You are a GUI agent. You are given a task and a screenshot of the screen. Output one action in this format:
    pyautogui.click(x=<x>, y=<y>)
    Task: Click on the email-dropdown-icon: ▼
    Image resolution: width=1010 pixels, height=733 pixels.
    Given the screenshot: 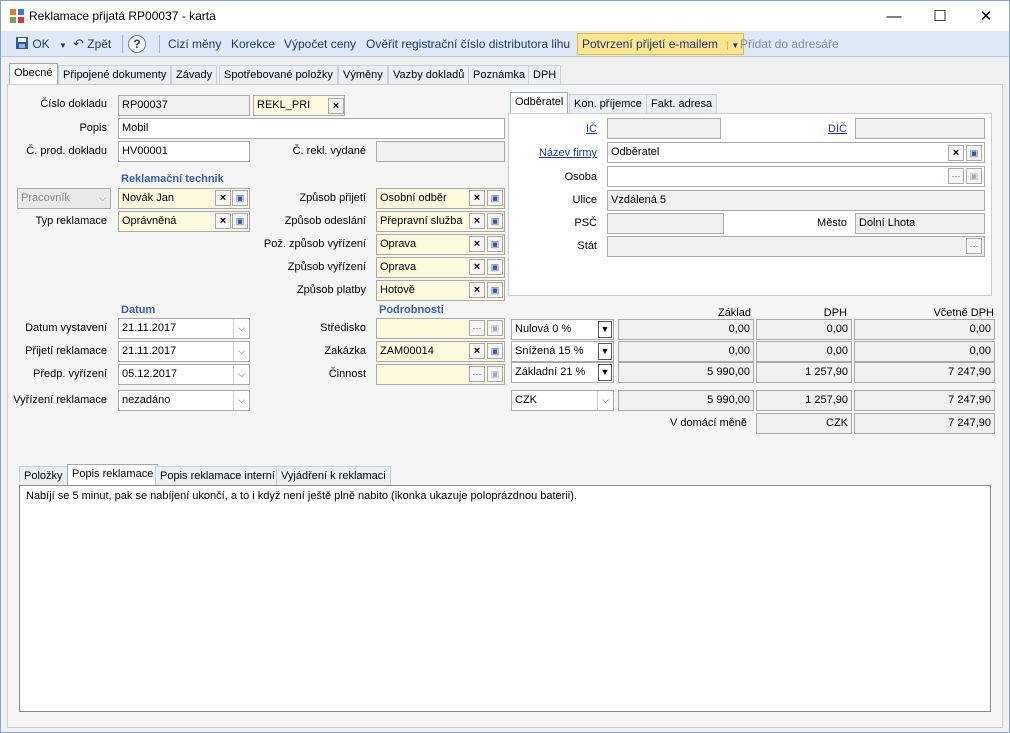 What is the action you would take?
    pyautogui.click(x=733, y=45)
    